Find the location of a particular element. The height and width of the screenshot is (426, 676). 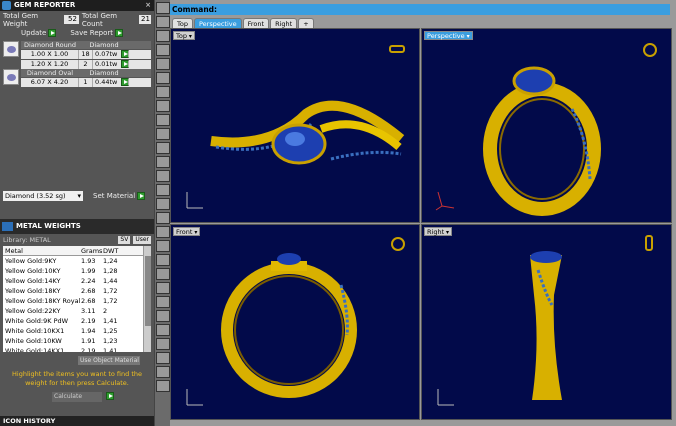

library-label: Library: METAL is located at coordinates (27, 240).